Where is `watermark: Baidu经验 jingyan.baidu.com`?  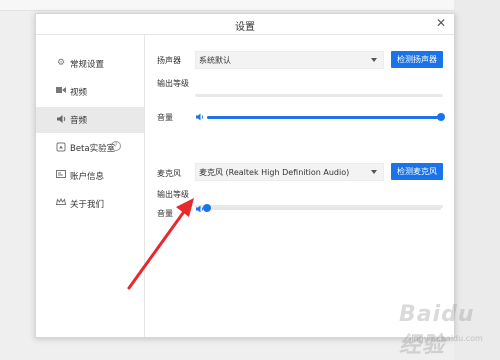
watermark: Baidu经验 jingyan.baidu.com is located at coordinates (430, 330).